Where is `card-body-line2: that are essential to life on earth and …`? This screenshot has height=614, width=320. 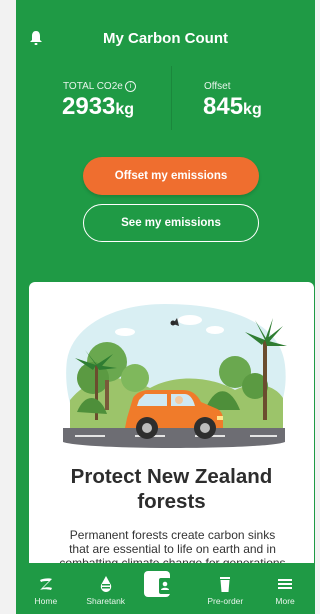 card-body-line2: that are essential to life on earth and … is located at coordinates (172, 549).